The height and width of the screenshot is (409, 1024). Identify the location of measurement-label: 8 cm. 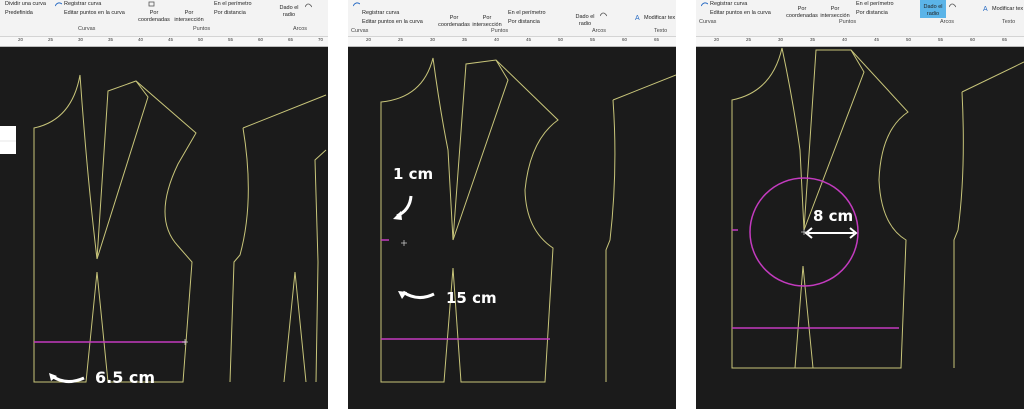
(833, 216).